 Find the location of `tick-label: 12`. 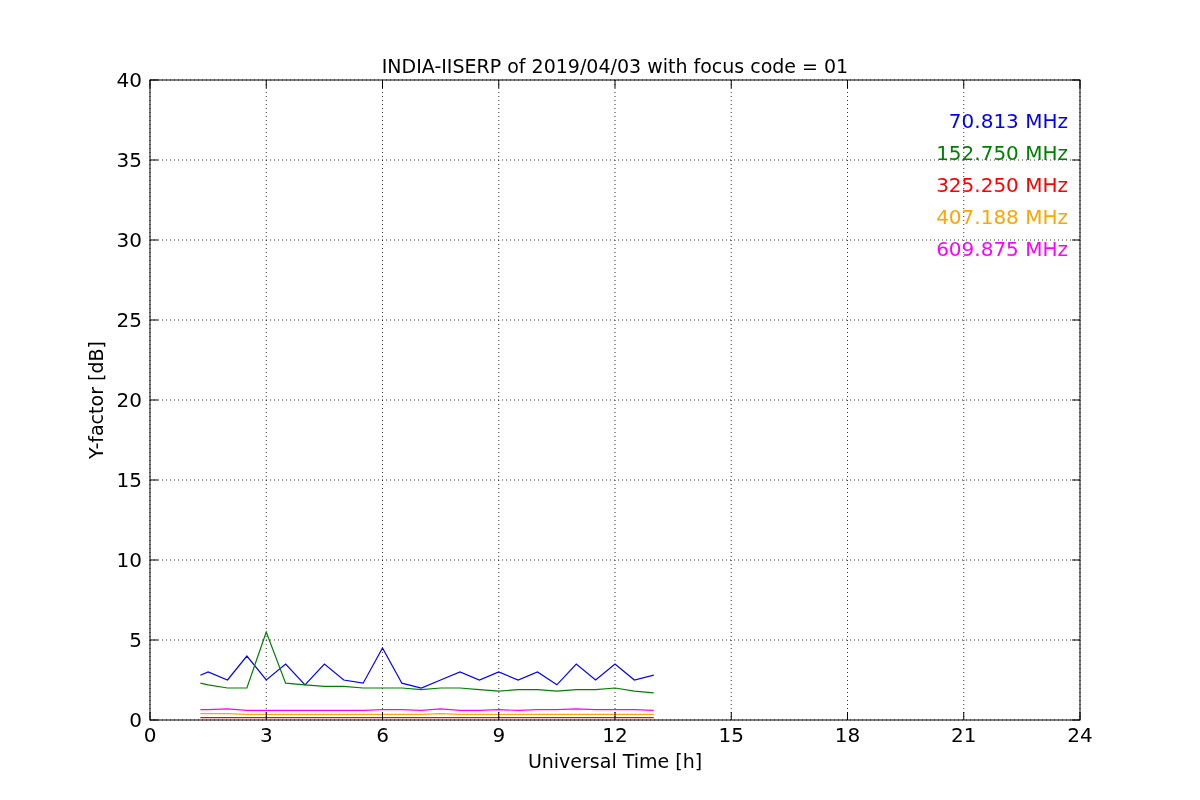

tick-label: 12 is located at coordinates (615, 735).